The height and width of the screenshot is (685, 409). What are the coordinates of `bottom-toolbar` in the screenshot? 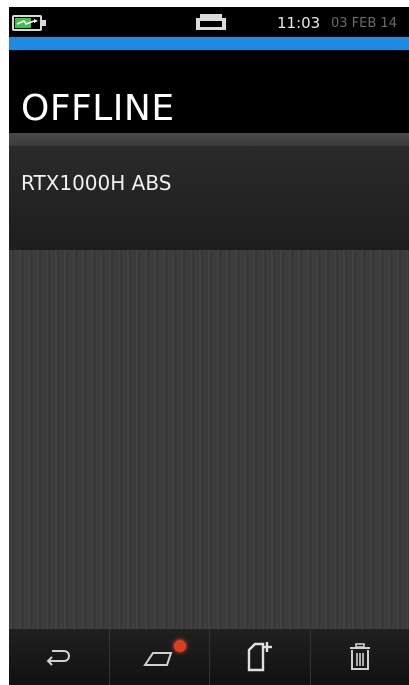 It's located at (209, 657).